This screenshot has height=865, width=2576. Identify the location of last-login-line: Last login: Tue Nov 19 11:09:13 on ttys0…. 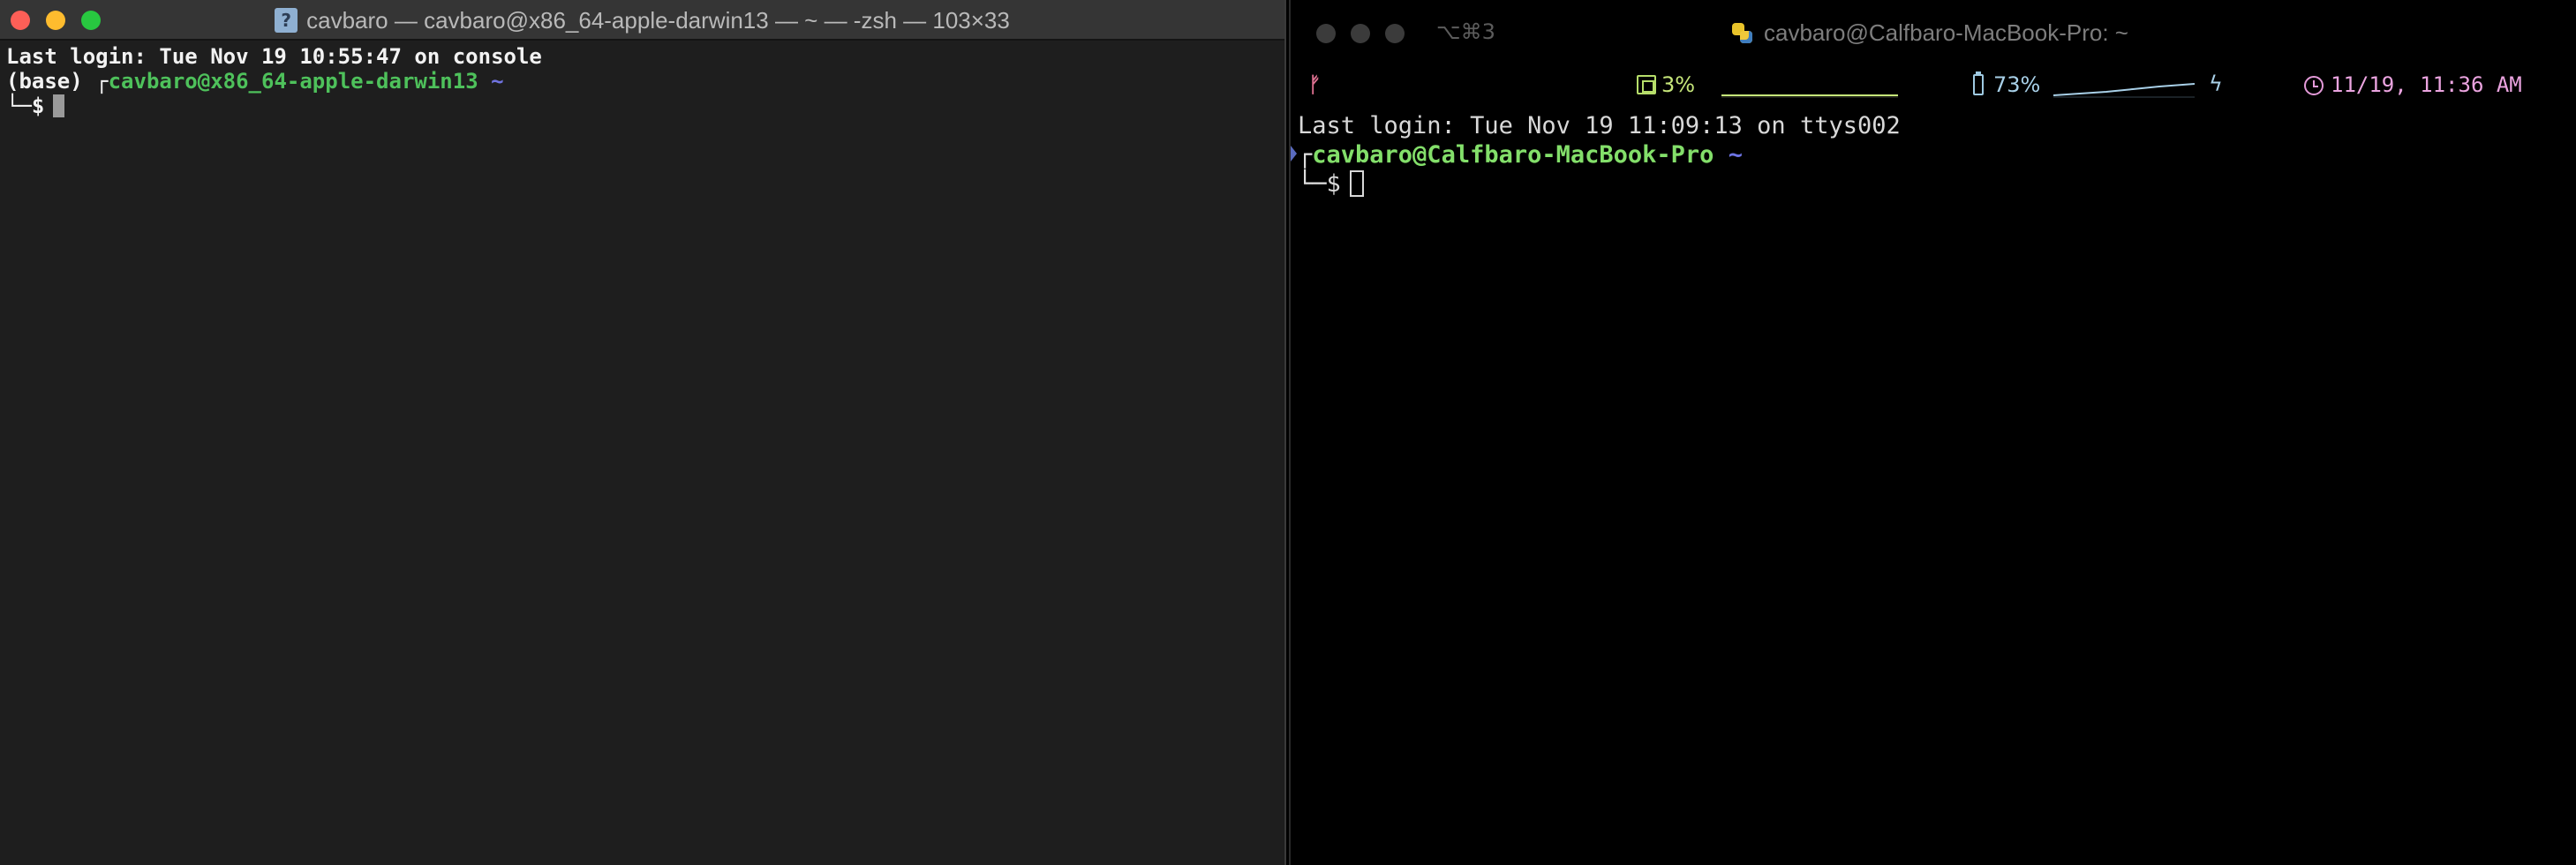
(1600, 126).